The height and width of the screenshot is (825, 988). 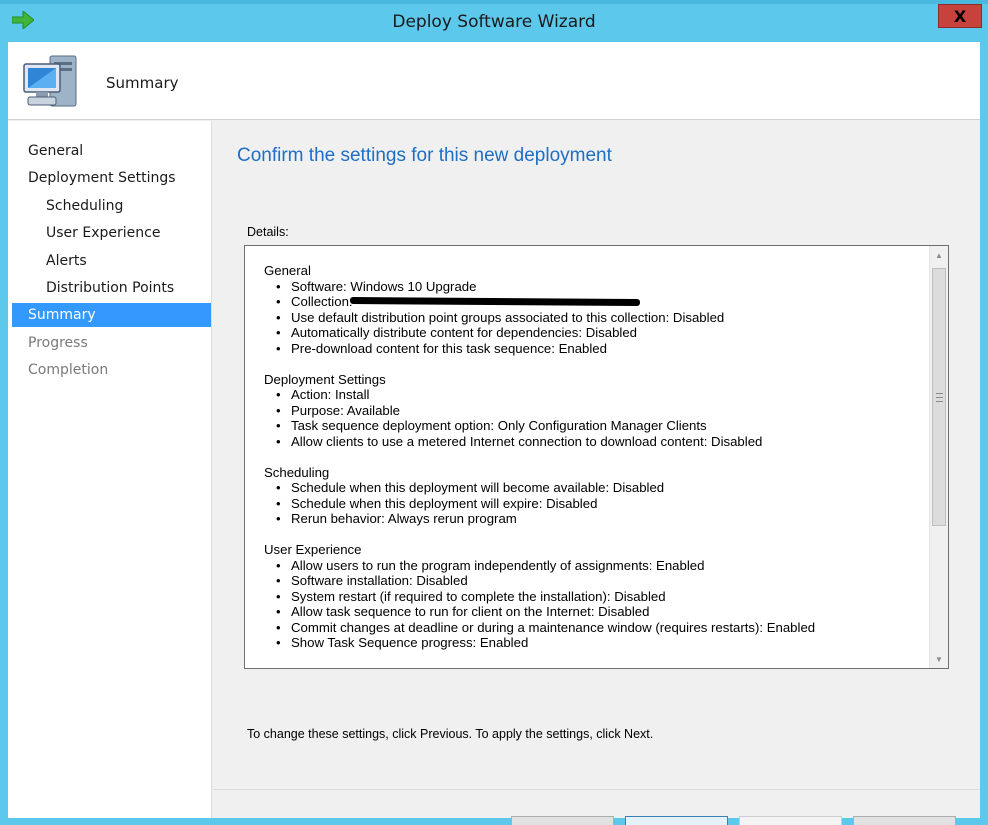 What do you see at coordinates (596, 789) in the screenshot?
I see `button-separator` at bounding box center [596, 789].